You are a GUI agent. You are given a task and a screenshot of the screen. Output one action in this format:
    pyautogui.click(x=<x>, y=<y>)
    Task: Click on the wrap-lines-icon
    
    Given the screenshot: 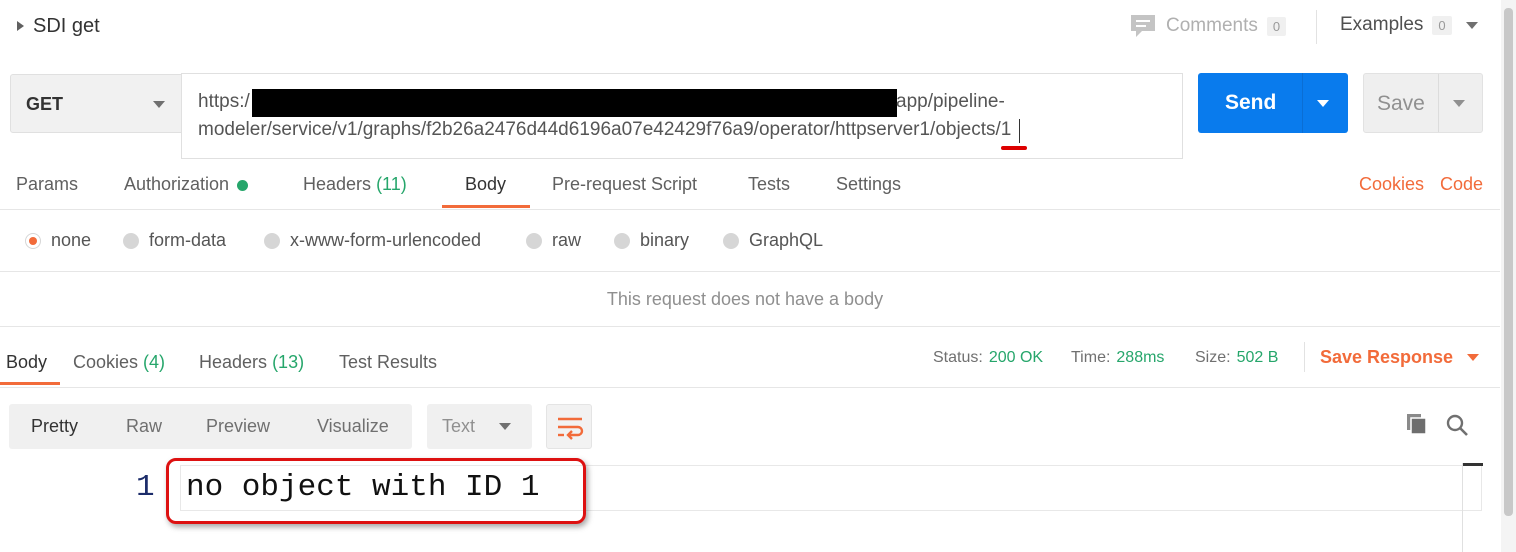 What is the action you would take?
    pyautogui.click(x=571, y=428)
    